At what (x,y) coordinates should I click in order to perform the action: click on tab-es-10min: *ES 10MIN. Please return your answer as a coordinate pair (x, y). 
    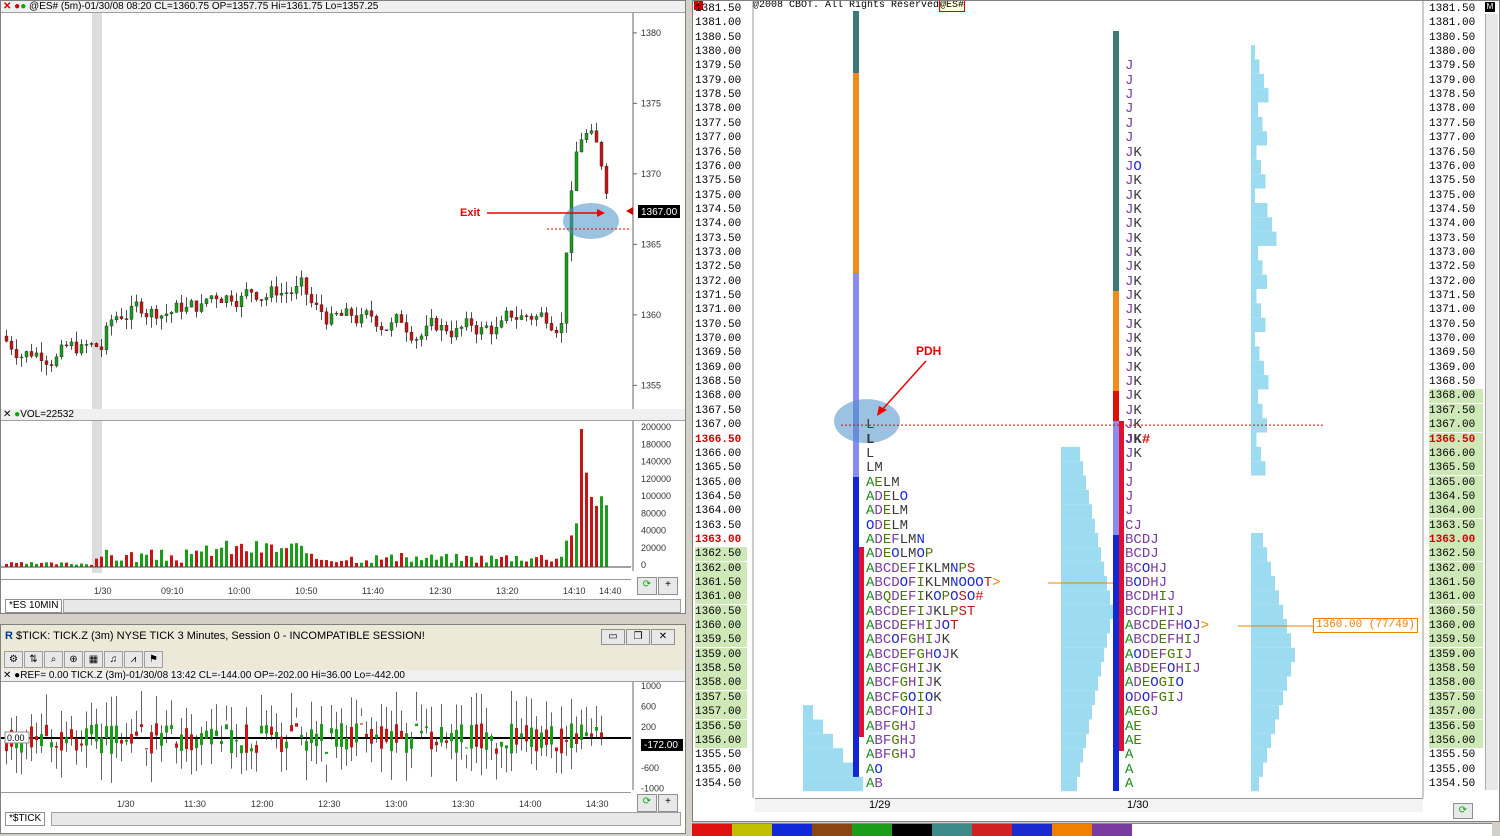
    Looking at the image, I should click on (34, 606).